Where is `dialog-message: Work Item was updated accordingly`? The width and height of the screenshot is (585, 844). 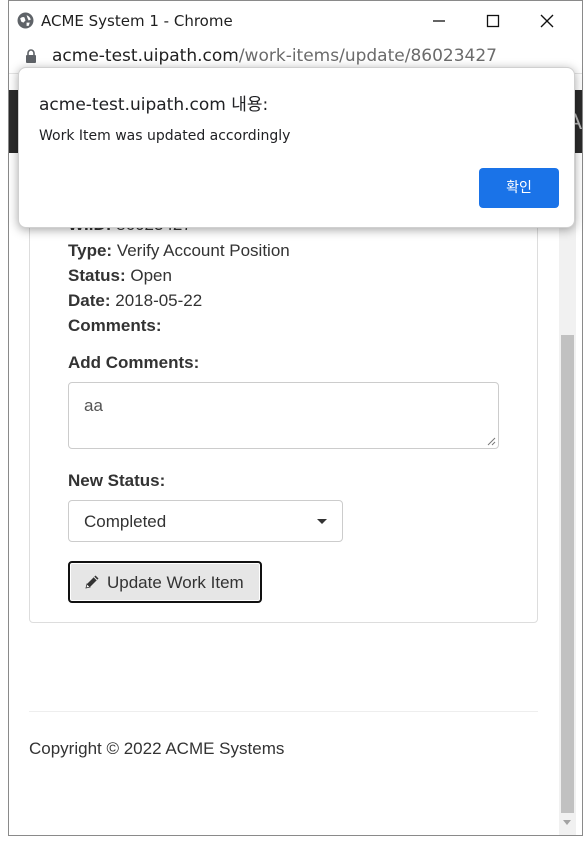 dialog-message: Work Item was updated accordingly is located at coordinates (165, 136).